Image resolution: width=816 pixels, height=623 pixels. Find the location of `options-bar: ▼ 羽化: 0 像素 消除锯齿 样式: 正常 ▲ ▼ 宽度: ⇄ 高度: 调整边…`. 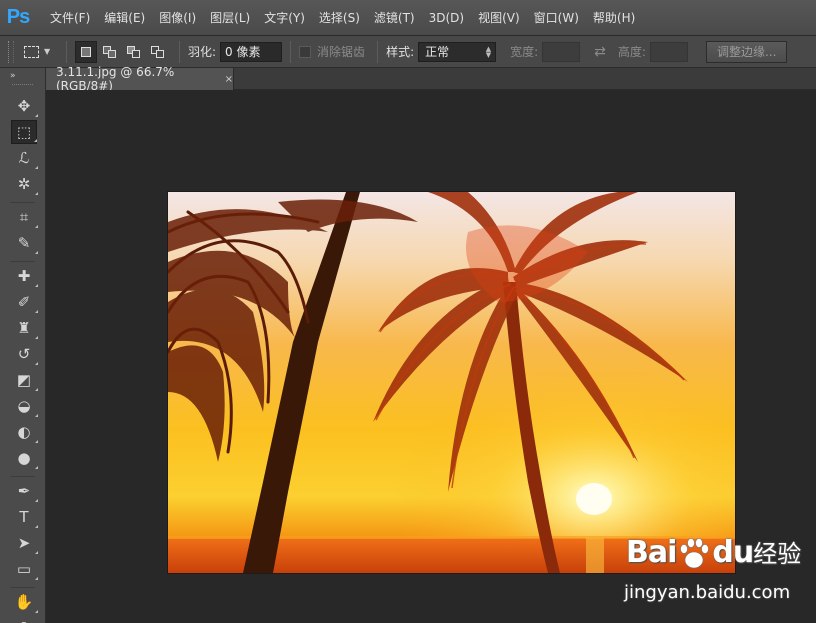

options-bar: ▼ 羽化: 0 像素 消除锯齿 样式: 正常 ▲ ▼ 宽度: ⇄ 高度: 调整边… is located at coordinates (408, 52).